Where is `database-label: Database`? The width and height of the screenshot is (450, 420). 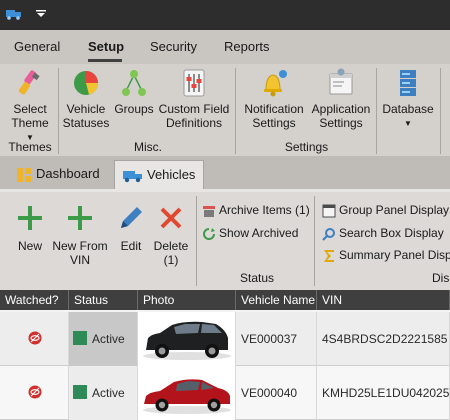
database-label: Database is located at coordinates (408, 109).